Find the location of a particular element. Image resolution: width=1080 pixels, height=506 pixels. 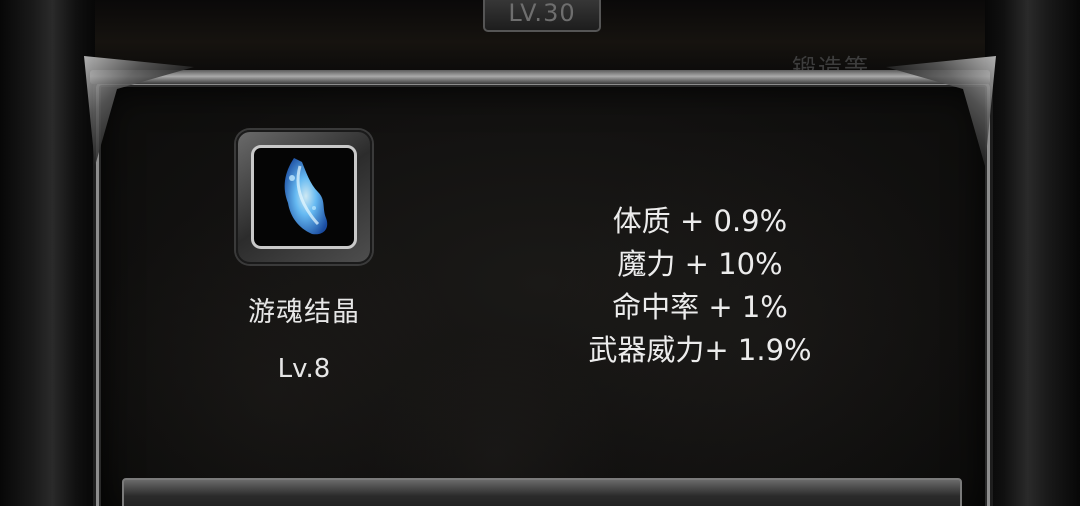

item-slot is located at coordinates (304, 197).